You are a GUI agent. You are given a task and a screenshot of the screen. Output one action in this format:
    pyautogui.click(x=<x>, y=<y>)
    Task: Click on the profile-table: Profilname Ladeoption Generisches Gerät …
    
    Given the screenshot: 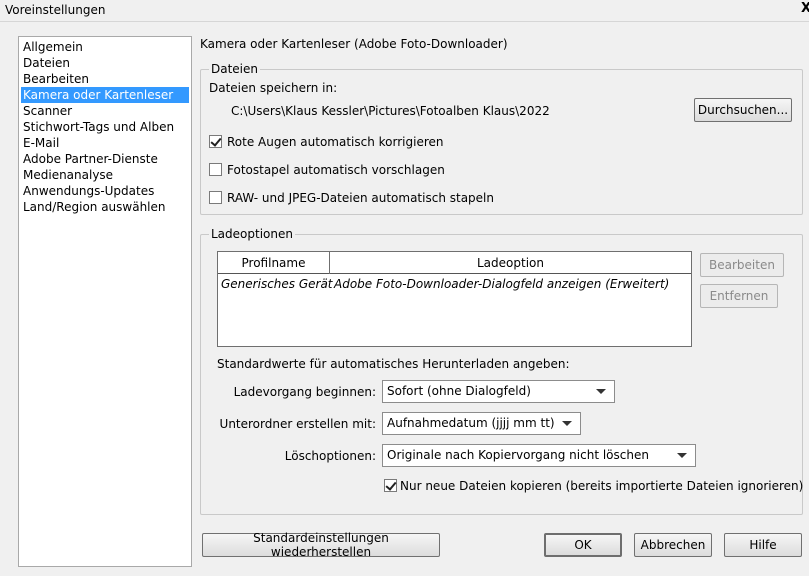 What is the action you would take?
    pyautogui.click(x=454, y=299)
    